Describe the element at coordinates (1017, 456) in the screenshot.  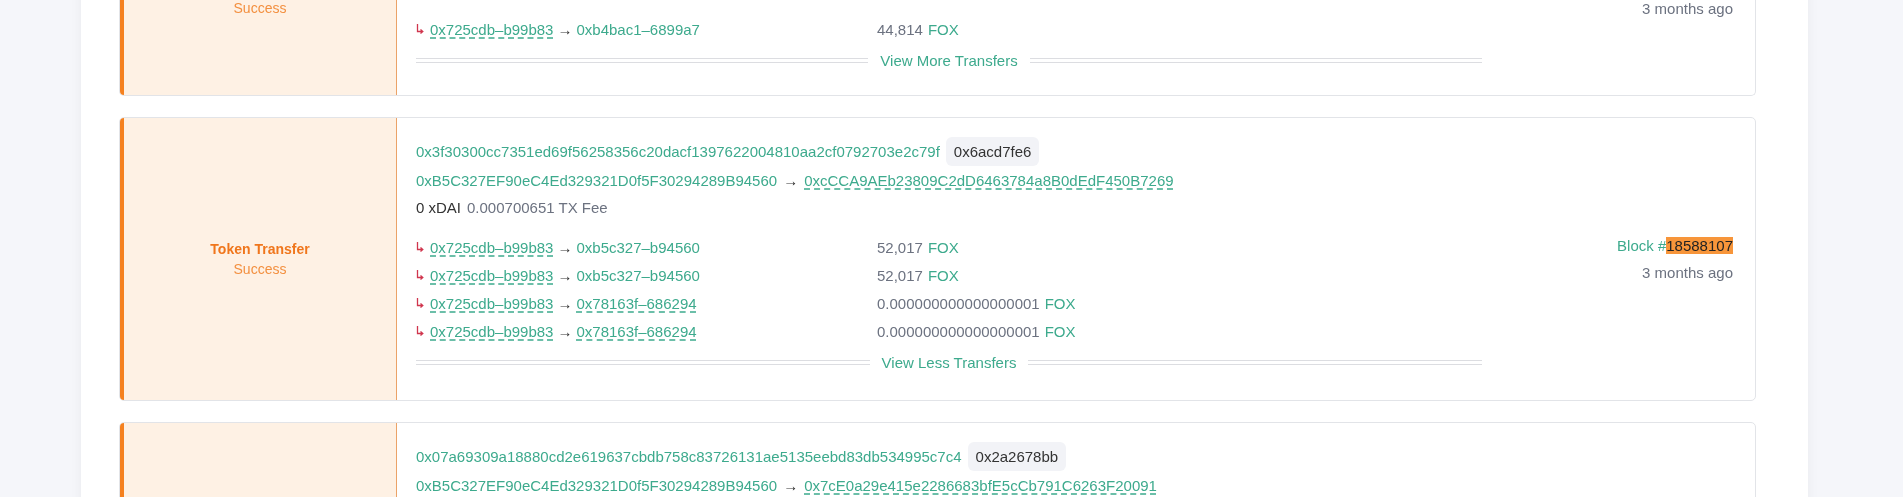
I see `nonce-tag: 0x2a2678bb` at that location.